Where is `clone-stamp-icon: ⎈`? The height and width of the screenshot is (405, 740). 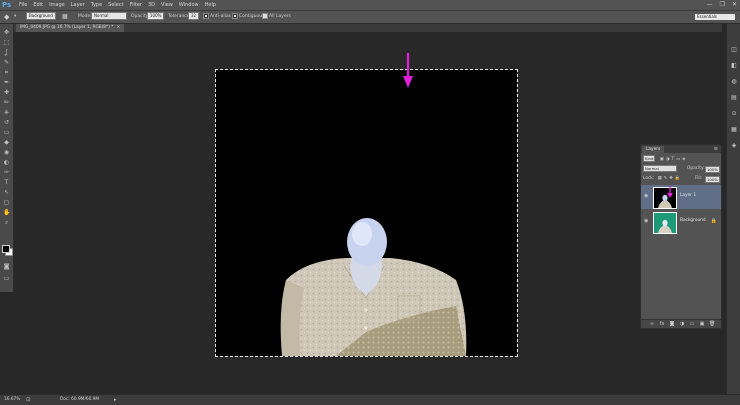
clone-stamp-icon: ⎈ is located at coordinates (6, 113).